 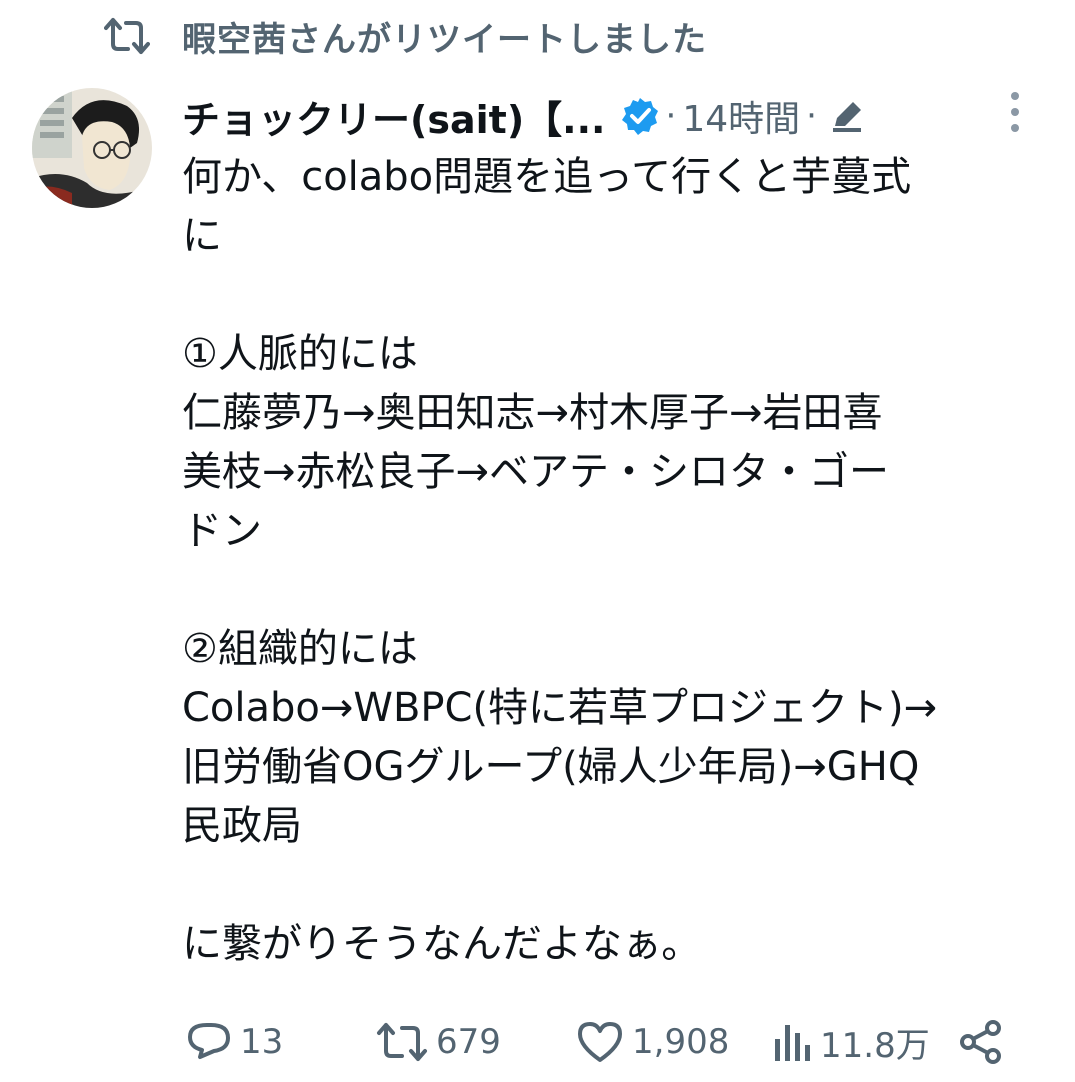 I want to click on tweet-line: に繋がりそうなんだよなぁ。, so click(x=442, y=944).